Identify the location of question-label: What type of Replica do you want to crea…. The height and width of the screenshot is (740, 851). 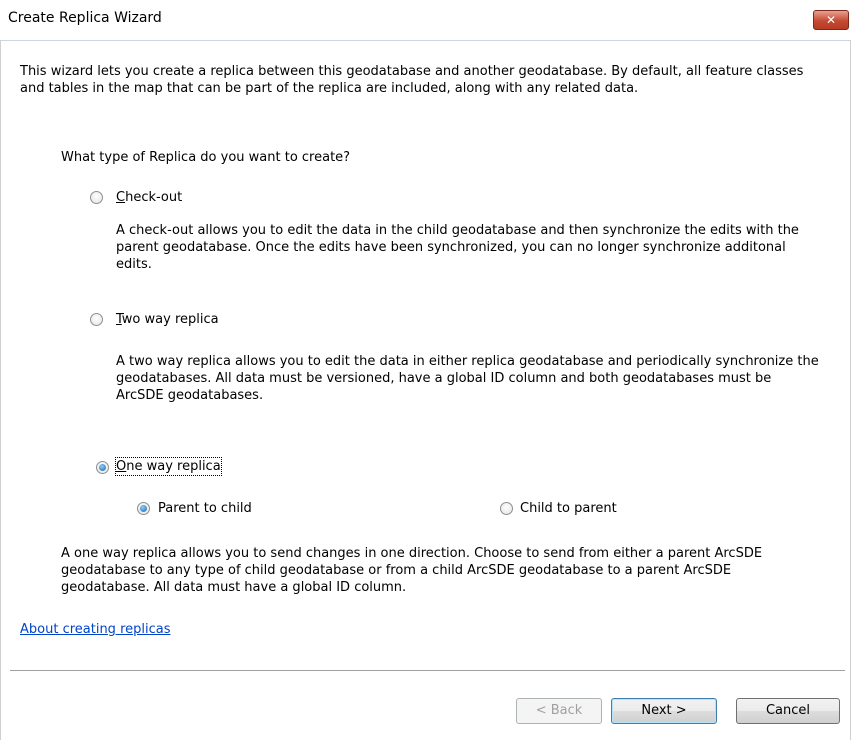
(206, 157).